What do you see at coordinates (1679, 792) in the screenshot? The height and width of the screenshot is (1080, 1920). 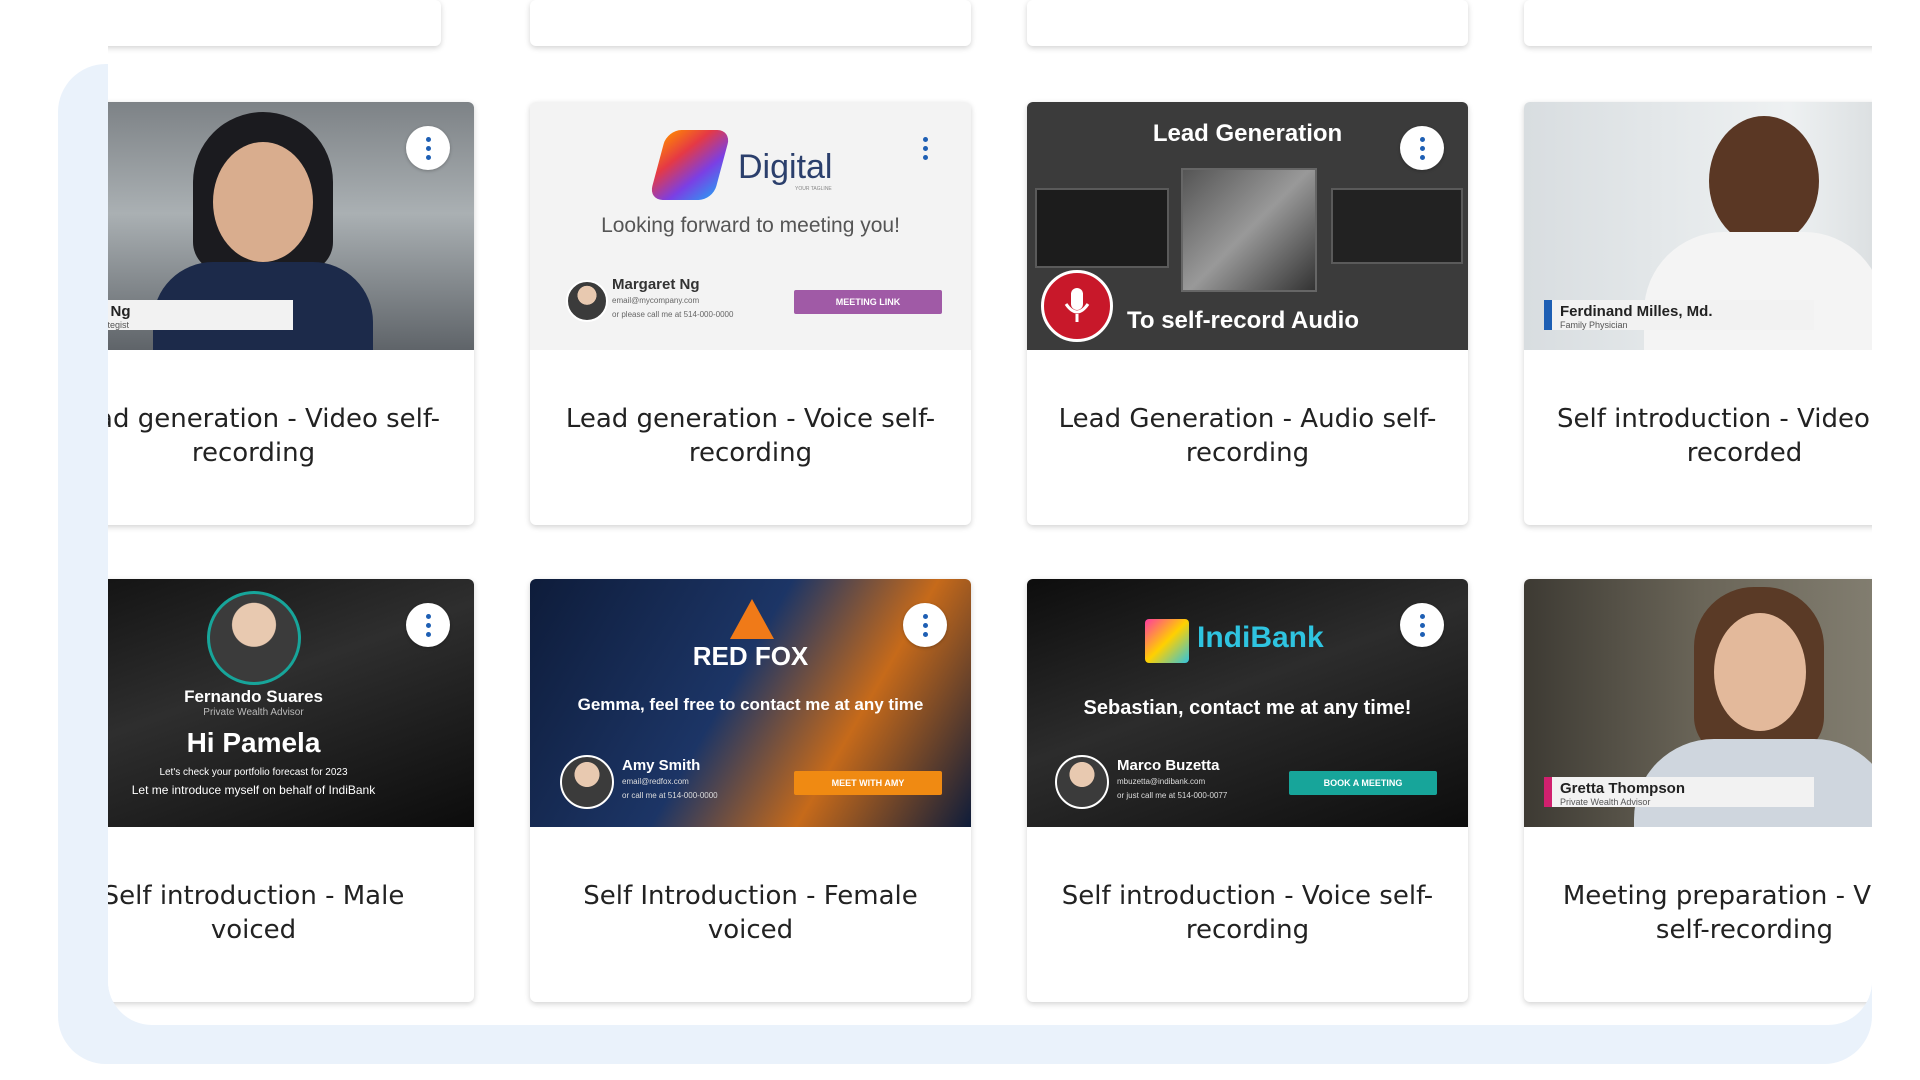 I see `lower-third: Gretta Thompson Private Wealth Advisor` at bounding box center [1679, 792].